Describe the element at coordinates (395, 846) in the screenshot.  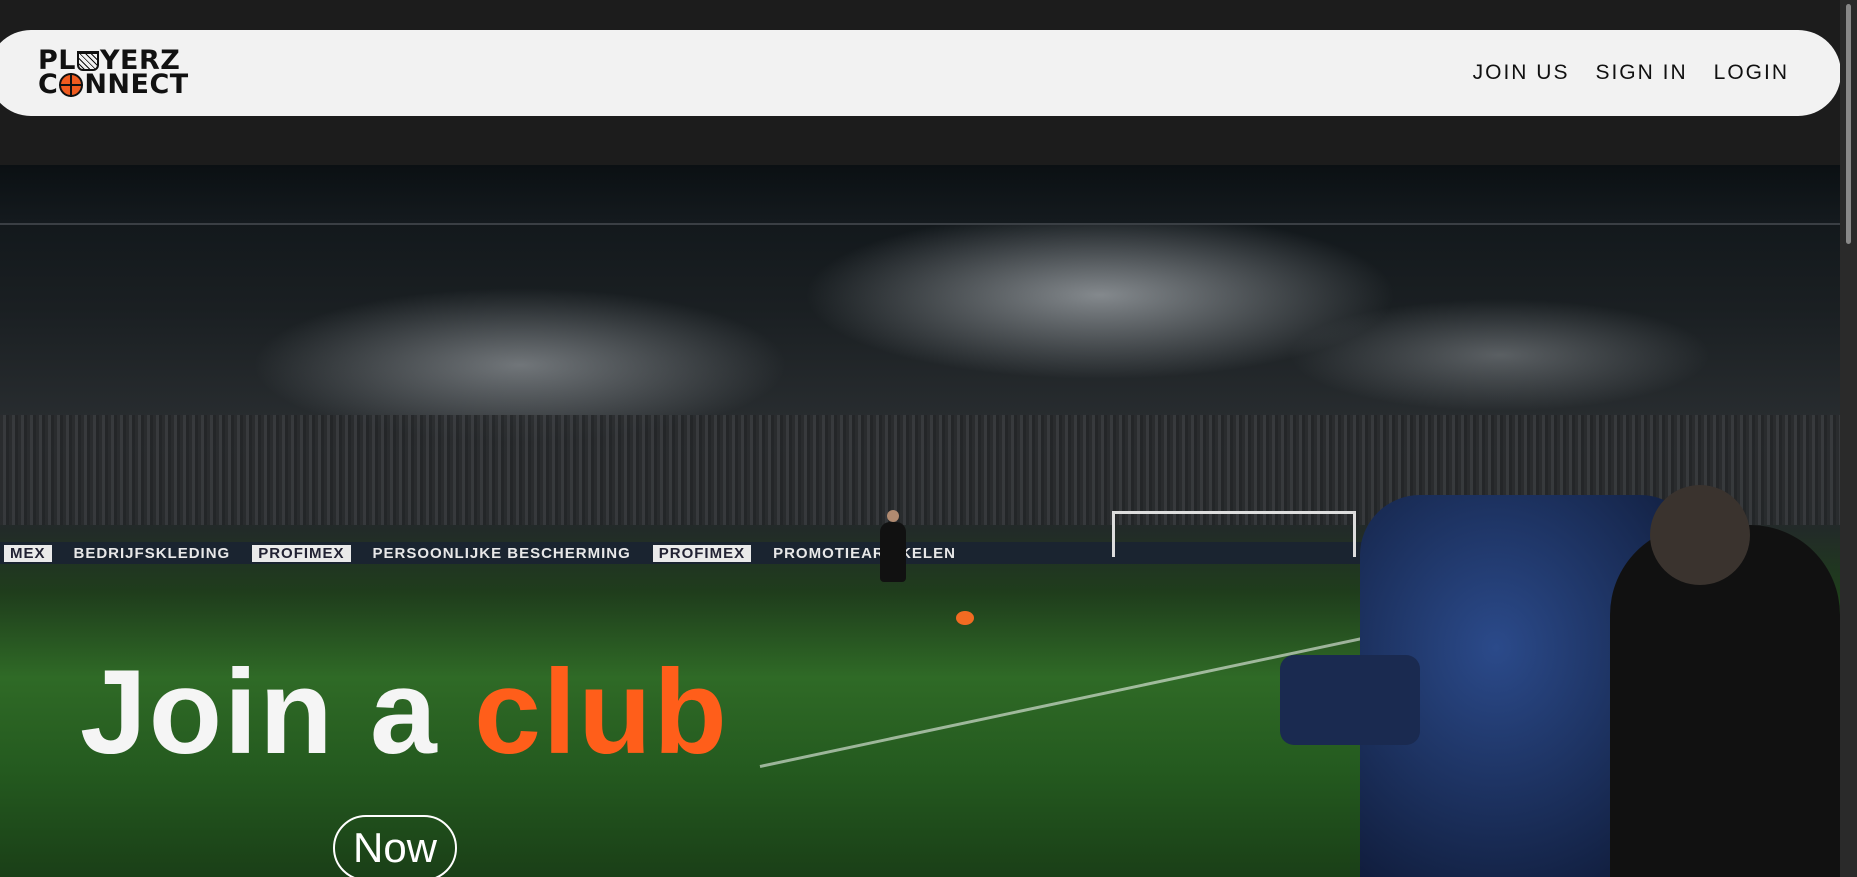
I see `join-now-button: Now` at that location.